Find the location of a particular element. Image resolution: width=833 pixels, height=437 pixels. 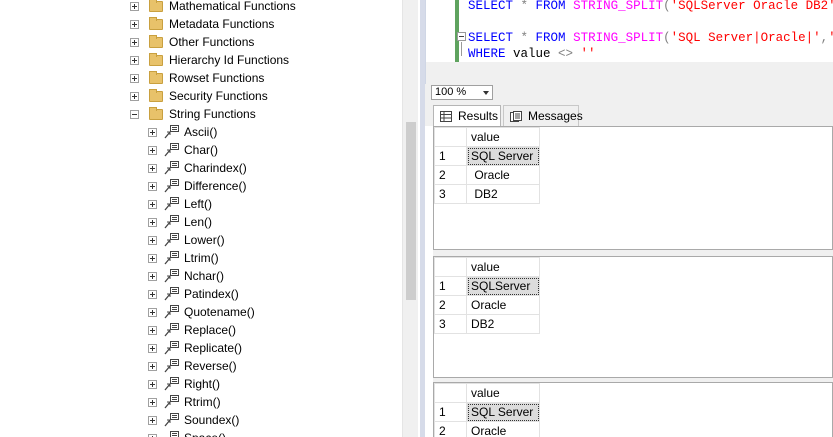

result-grid-2: value 1 SQLServer 2 Oracle 3 DB2 is located at coordinates (633, 317).